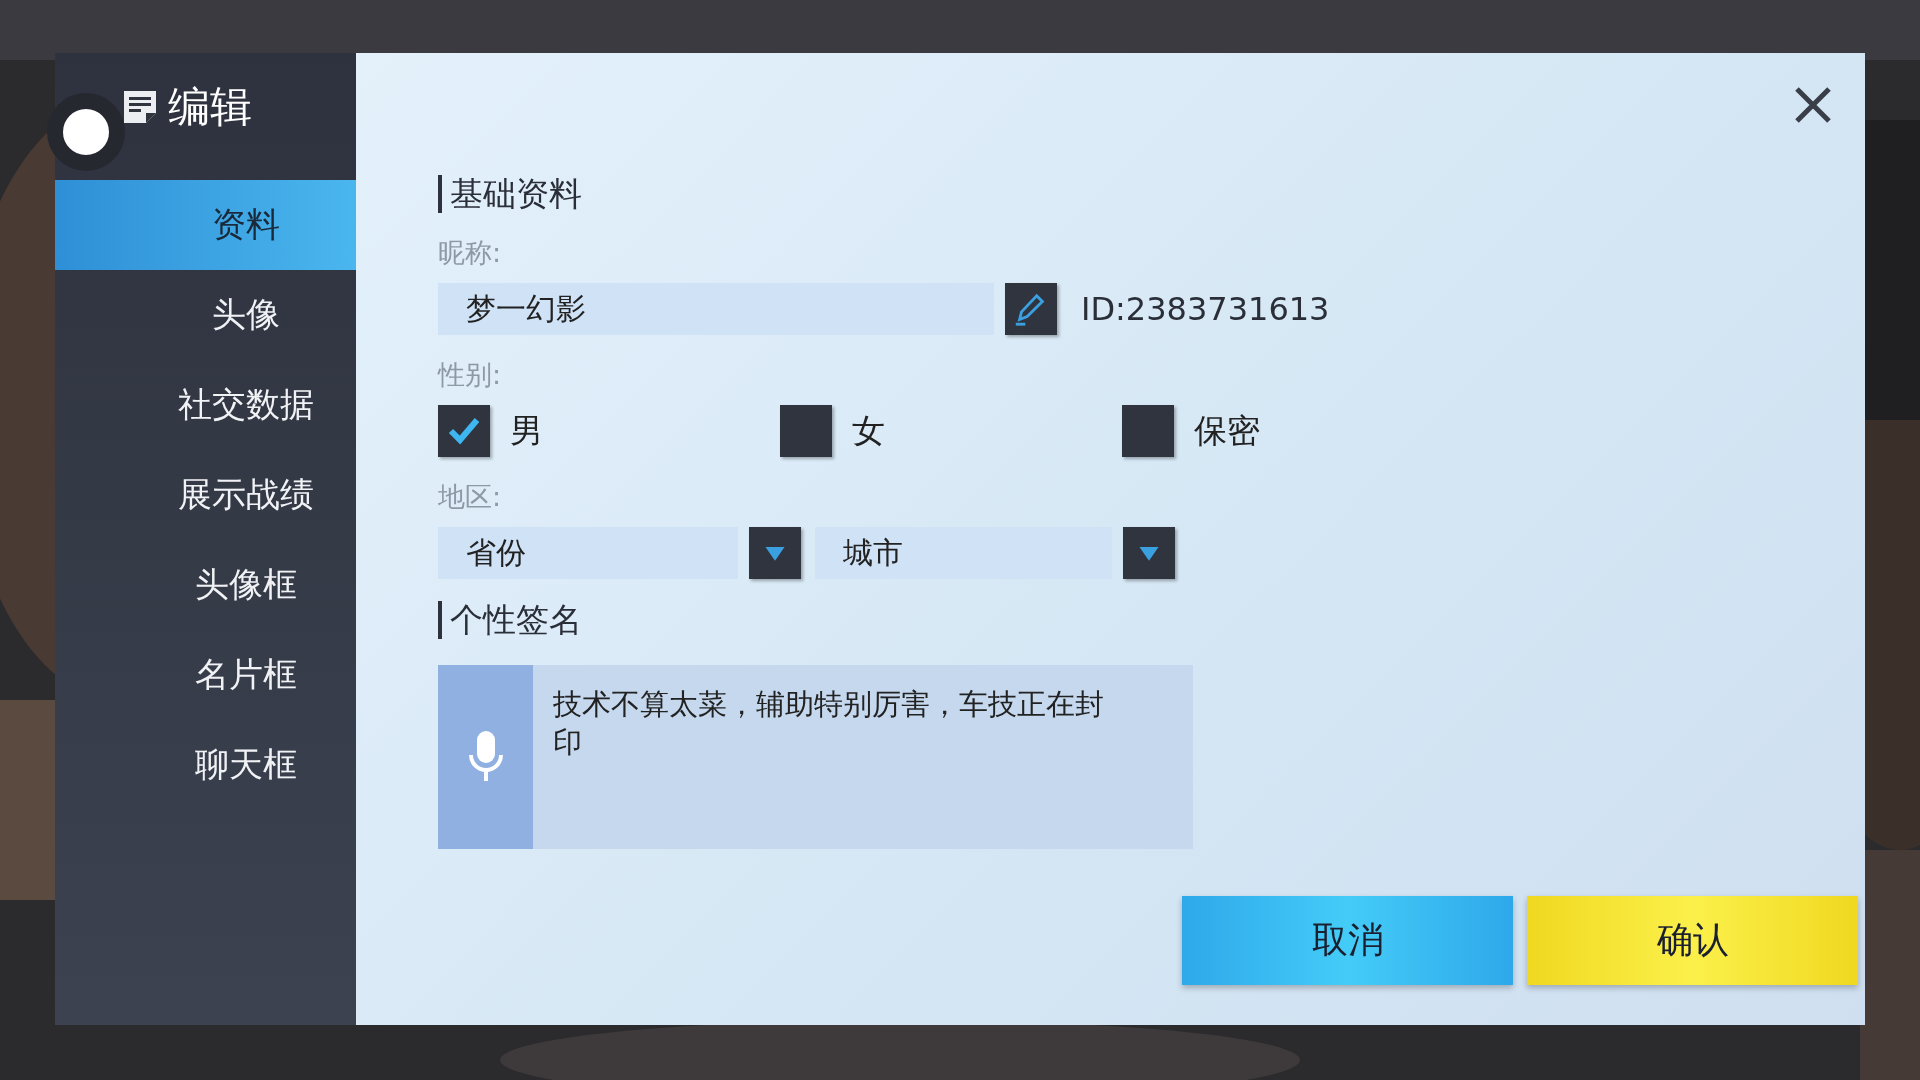 This screenshot has height=1080, width=1920. What do you see at coordinates (1205, 309) in the screenshot?
I see `player-id: ID:2383731613` at bounding box center [1205, 309].